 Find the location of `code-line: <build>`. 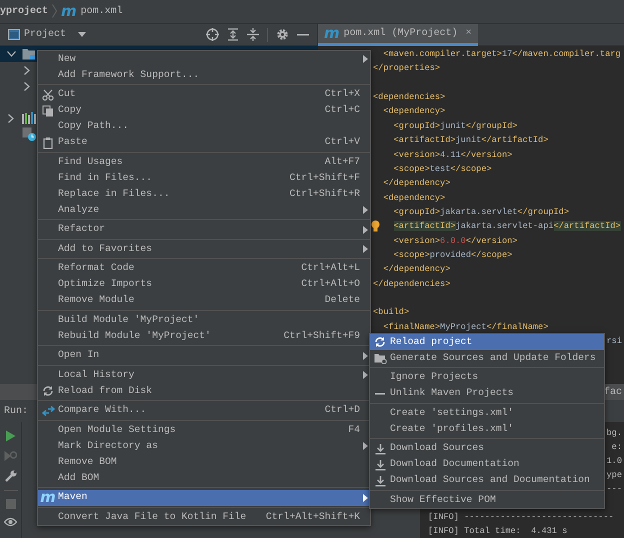

code-line: <build> is located at coordinates (391, 312).